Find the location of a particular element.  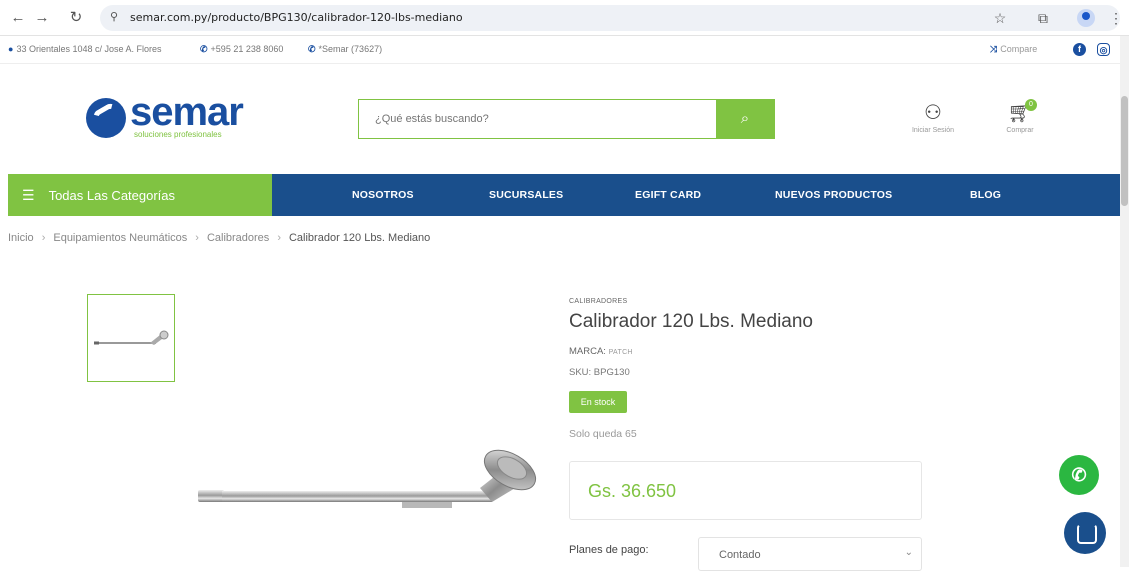

cart-icon: 🛒︎ is located at coordinates (1020, 113).